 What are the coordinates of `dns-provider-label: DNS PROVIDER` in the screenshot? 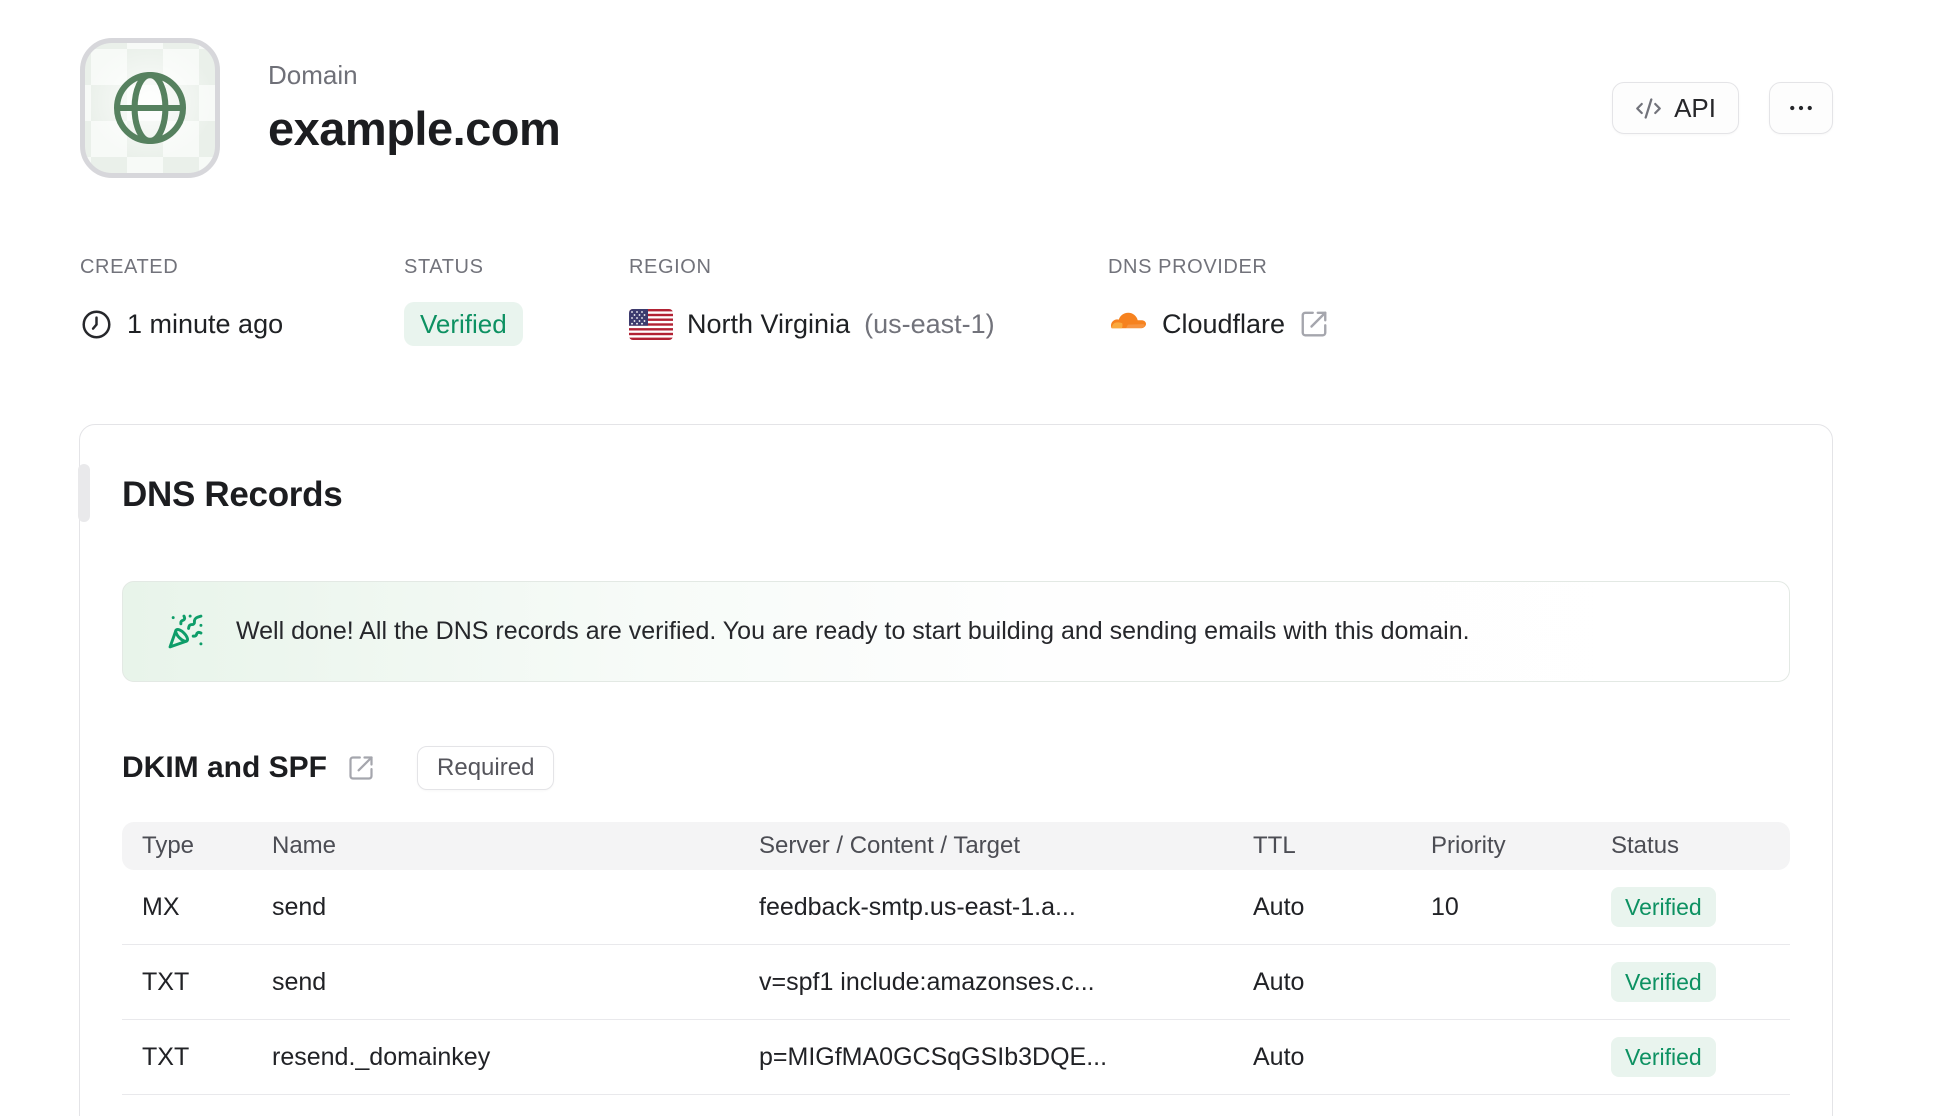 It's located at (1188, 267).